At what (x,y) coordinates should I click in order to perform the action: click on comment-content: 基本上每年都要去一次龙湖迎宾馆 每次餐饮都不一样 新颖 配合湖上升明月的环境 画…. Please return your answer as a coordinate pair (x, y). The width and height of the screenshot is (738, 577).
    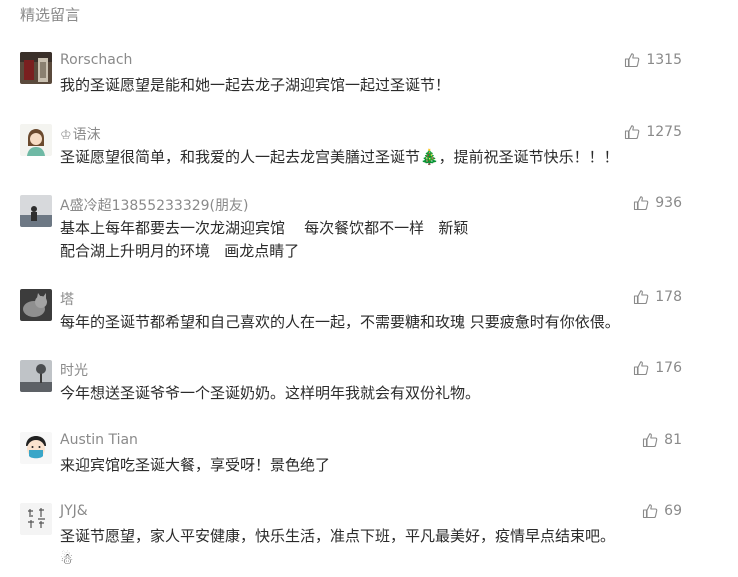
    Looking at the image, I should click on (375, 240).